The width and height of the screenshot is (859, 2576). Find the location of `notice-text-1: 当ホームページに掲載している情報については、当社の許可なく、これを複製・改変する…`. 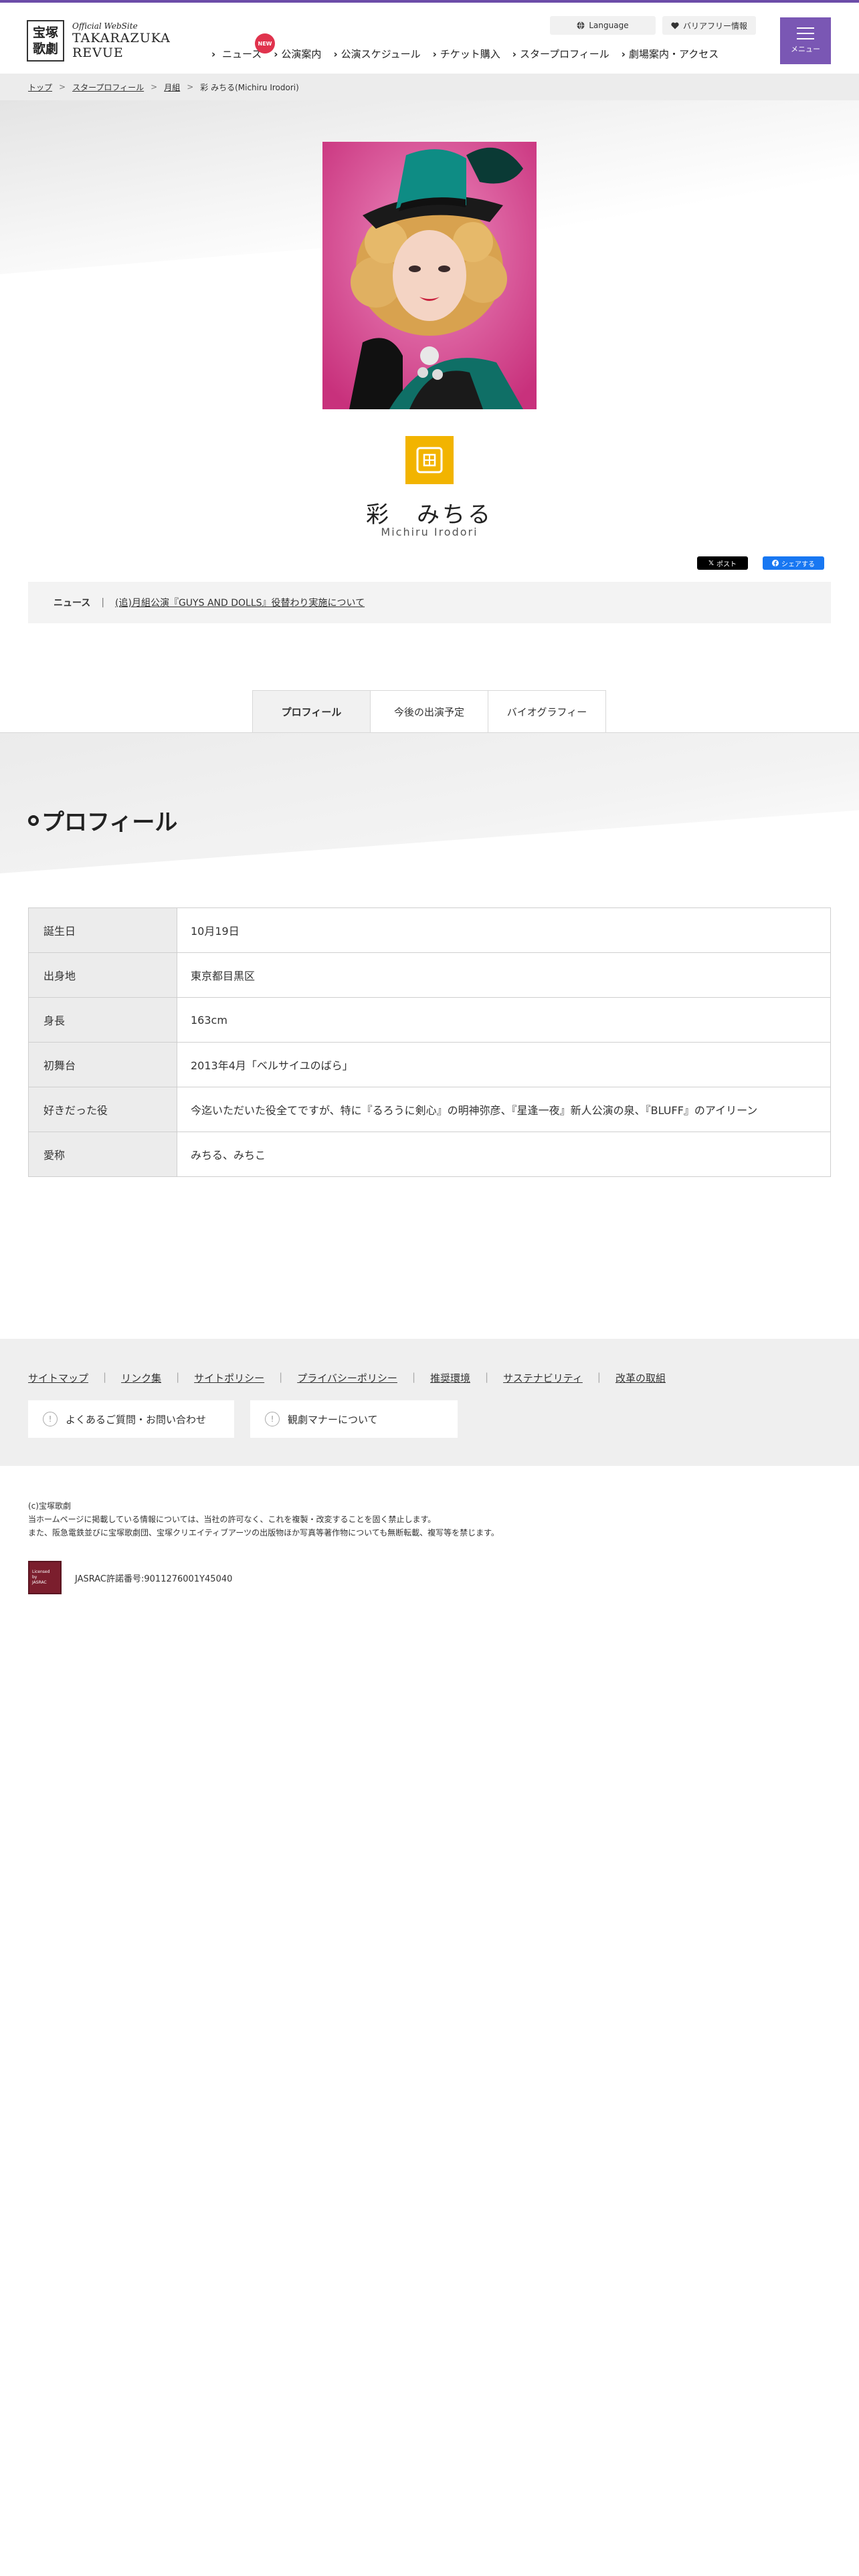

notice-text-1: 当ホームページに掲載している情報については、当社の許可なく、これを複製・改変する… is located at coordinates (232, 1519).